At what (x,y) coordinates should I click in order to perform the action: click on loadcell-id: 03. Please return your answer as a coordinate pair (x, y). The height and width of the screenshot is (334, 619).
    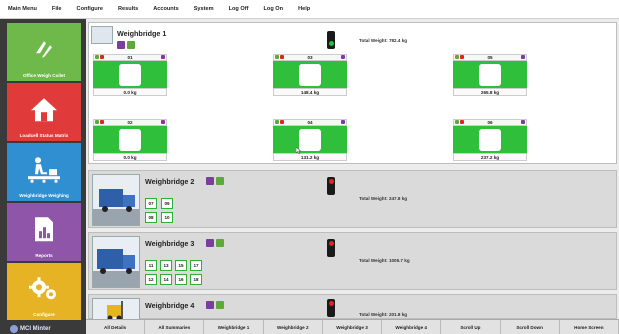
    Looking at the image, I should click on (310, 57).